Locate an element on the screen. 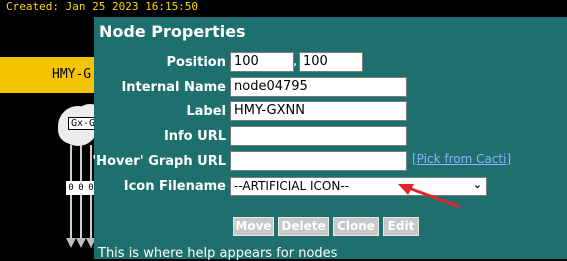 The height and width of the screenshot is (261, 567). red-arrow-icon is located at coordinates (429, 196).